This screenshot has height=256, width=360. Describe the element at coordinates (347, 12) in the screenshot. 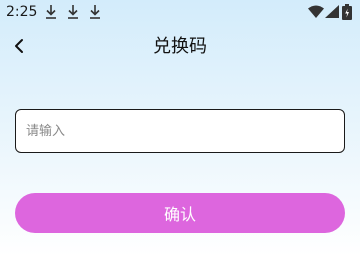

I see `battery-icon` at that location.